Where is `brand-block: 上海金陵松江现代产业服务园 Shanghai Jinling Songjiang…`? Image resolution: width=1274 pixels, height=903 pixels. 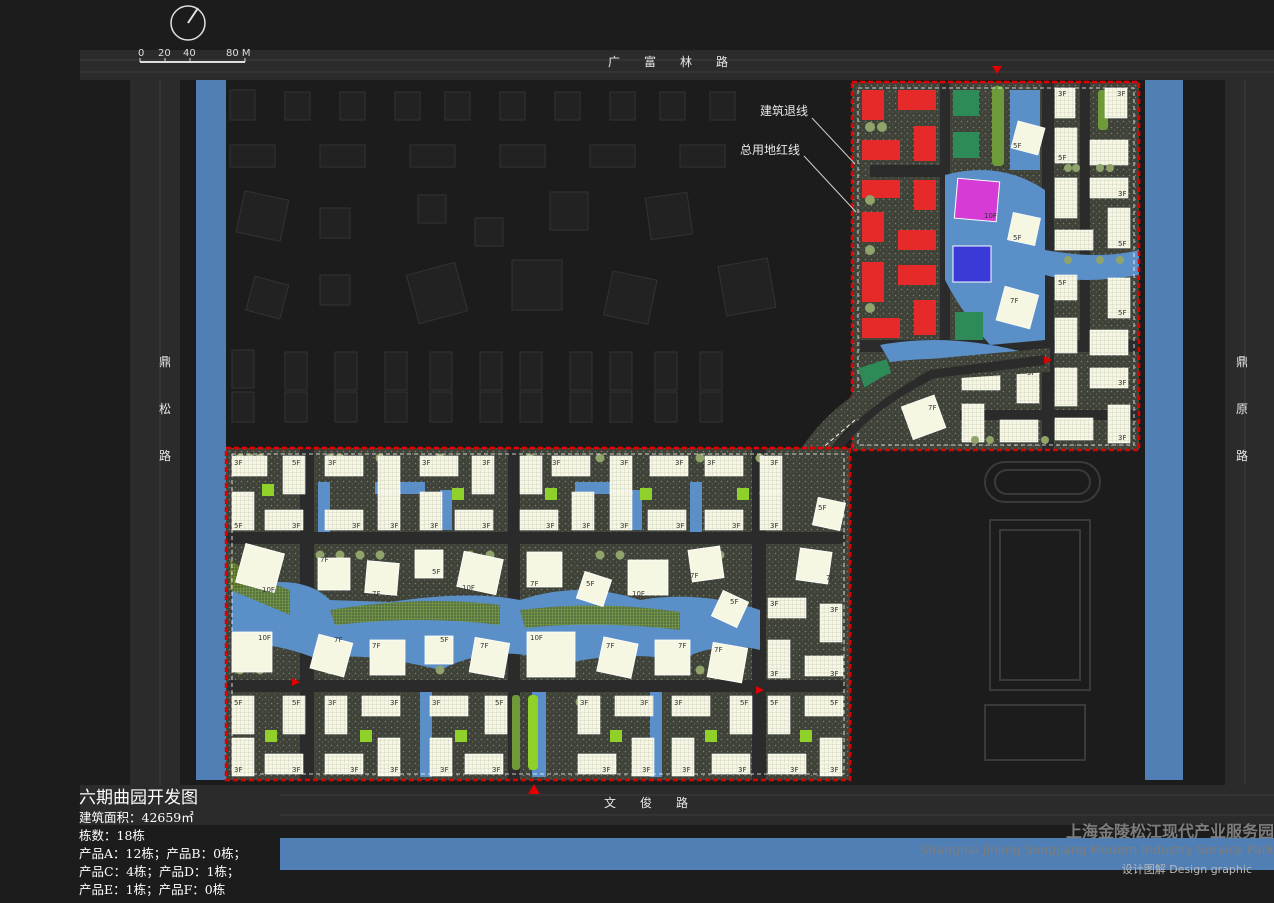 brand-block: 上海金陵松江现代产业服务园 Shanghai Jinling Songjiang… is located at coordinates (1097, 847).